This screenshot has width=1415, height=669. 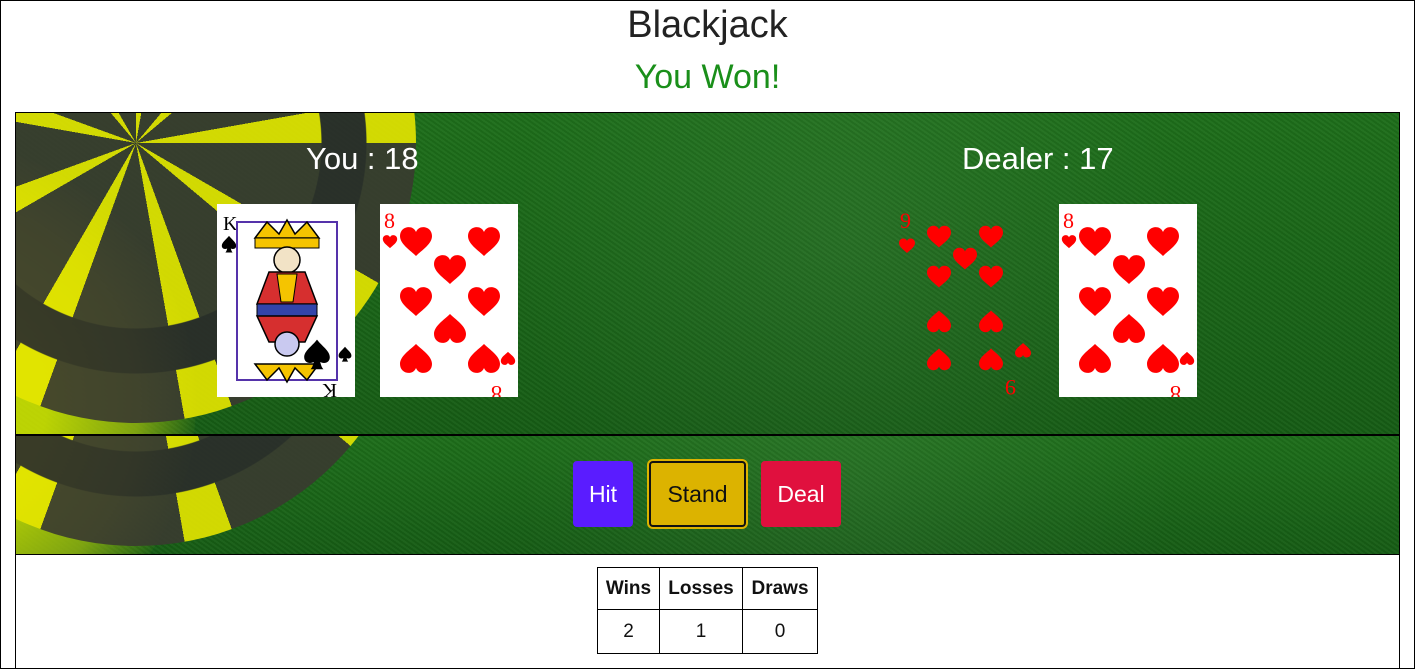 What do you see at coordinates (707, 25) in the screenshot?
I see `page-title: Blackjack` at bounding box center [707, 25].